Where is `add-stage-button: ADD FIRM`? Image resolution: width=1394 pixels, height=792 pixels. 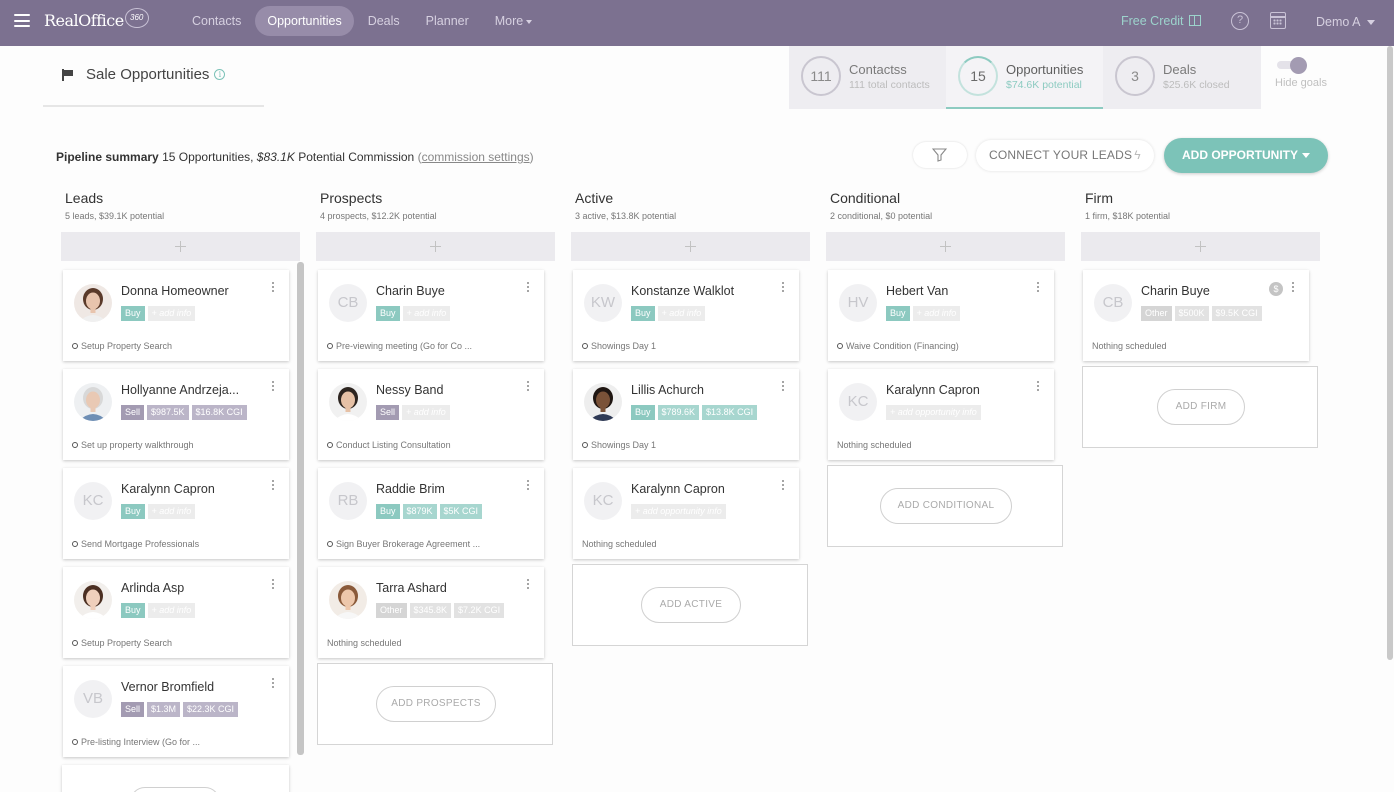
add-stage-button: ADD FIRM is located at coordinates (1201, 407).